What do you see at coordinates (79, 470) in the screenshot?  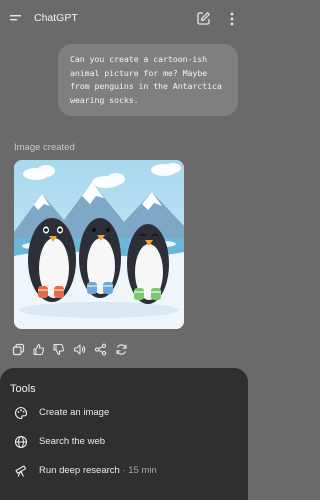 I see `tool-deep-research-label: Run deep research` at bounding box center [79, 470].